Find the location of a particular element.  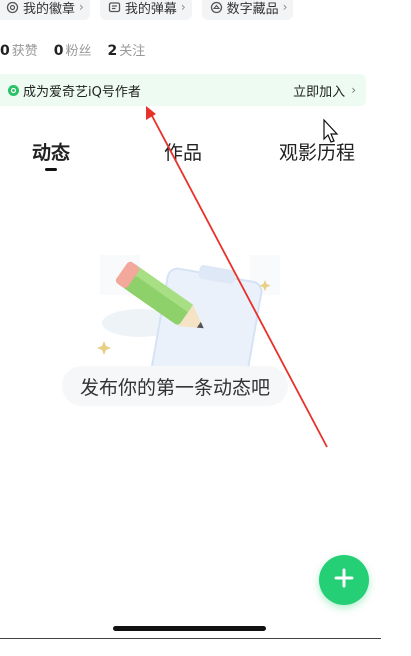

creator-banner-left: 成为爱奇艺iQ号作者 is located at coordinates (74, 90).